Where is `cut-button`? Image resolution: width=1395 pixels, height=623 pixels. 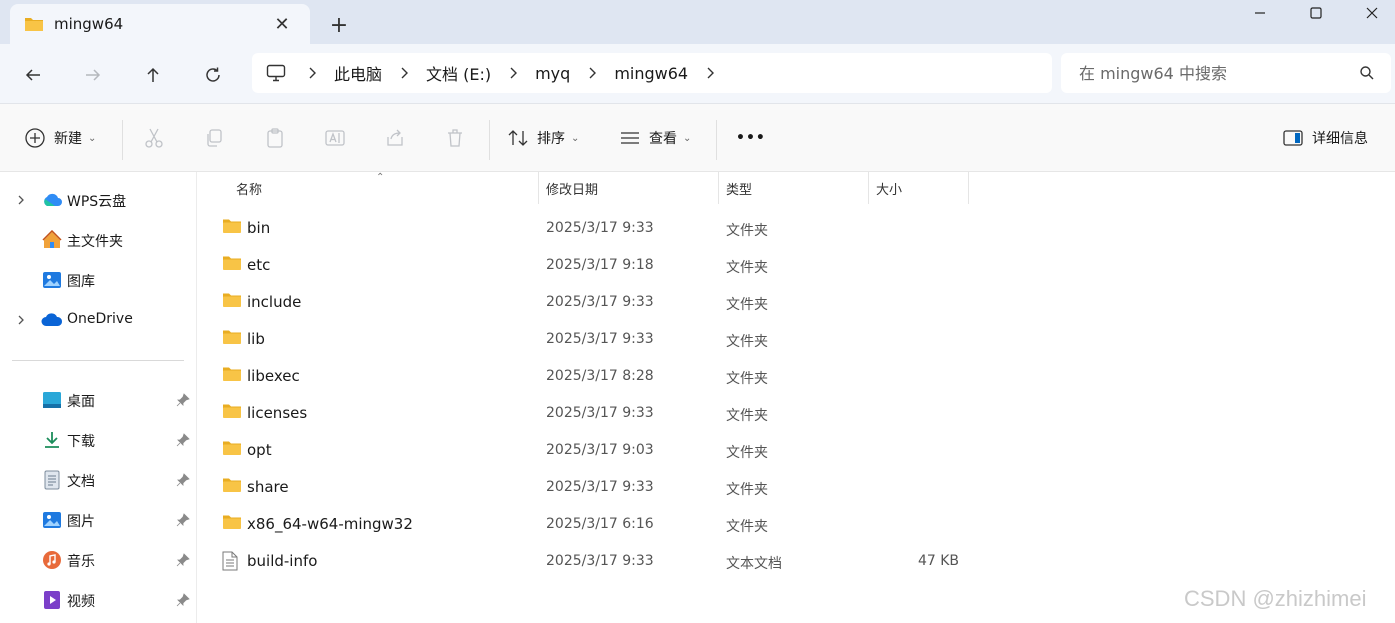 cut-button is located at coordinates (154, 138).